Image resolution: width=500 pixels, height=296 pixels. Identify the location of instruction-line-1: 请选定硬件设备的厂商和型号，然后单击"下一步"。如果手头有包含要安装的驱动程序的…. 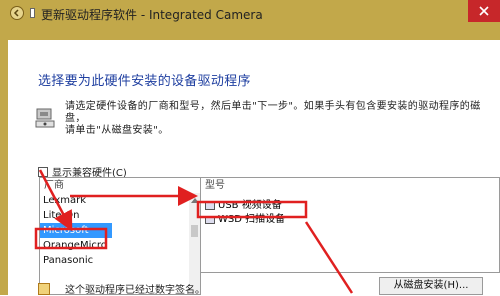
(273, 112).